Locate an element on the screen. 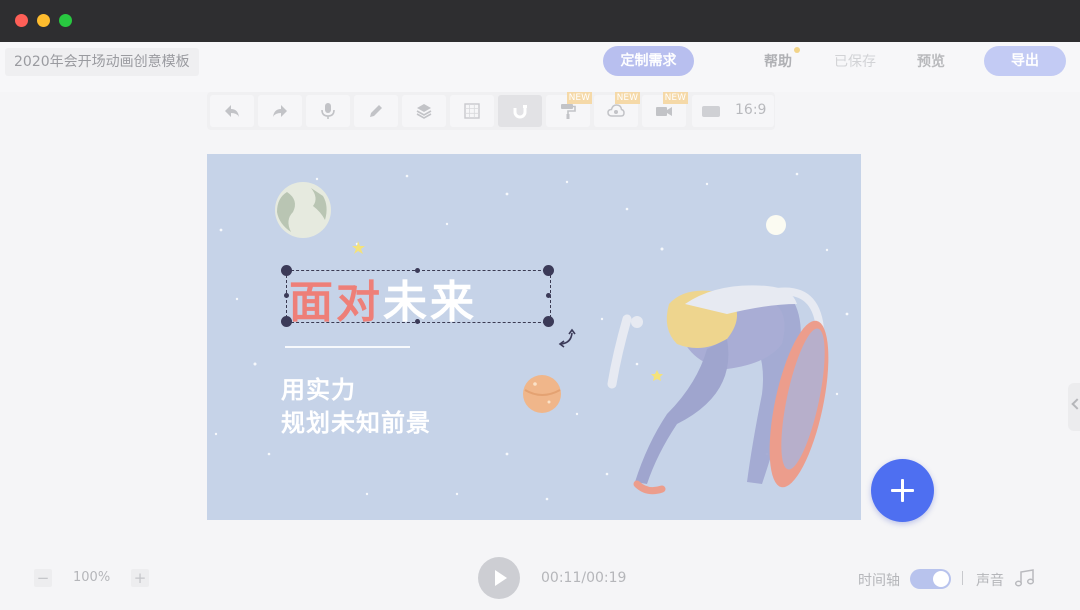 This screenshot has height=610, width=1080. close-window-button is located at coordinates (21, 20).